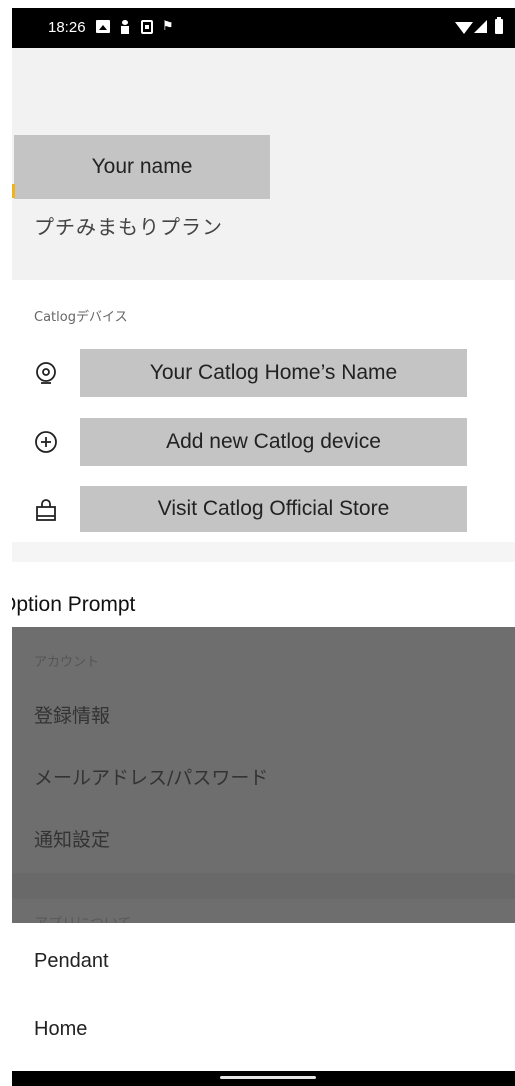  What do you see at coordinates (103, 26) in the screenshot?
I see `image-icon` at bounding box center [103, 26].